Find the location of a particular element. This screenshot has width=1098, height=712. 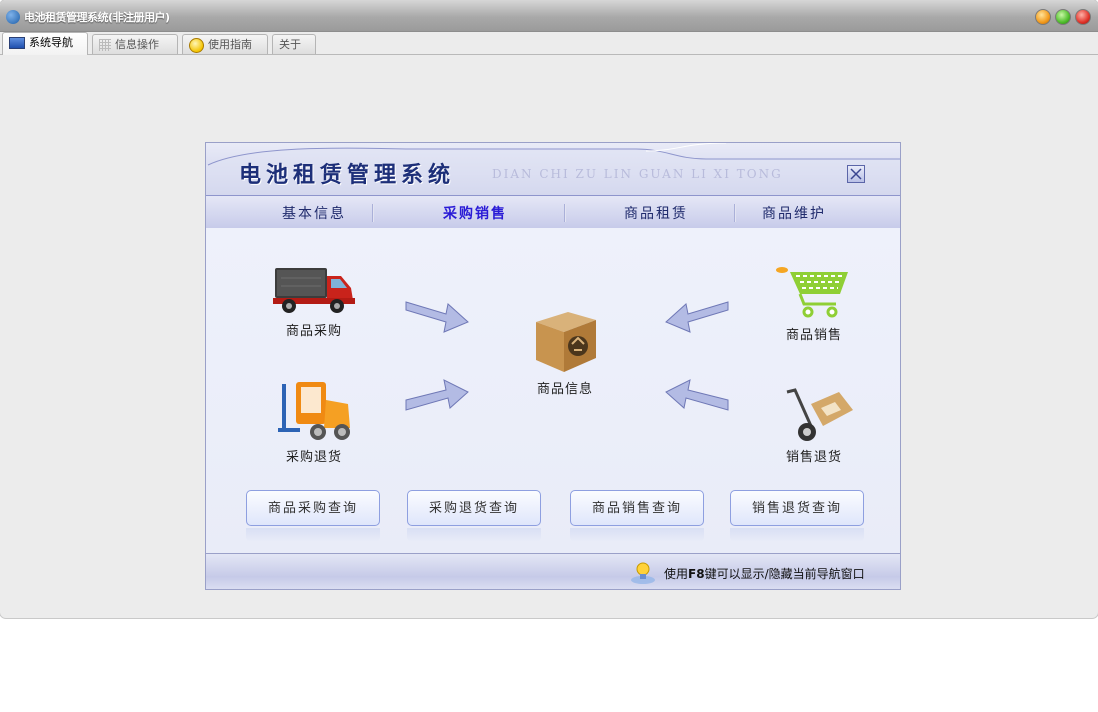

shopping-cart-icon is located at coordinates (812, 292).